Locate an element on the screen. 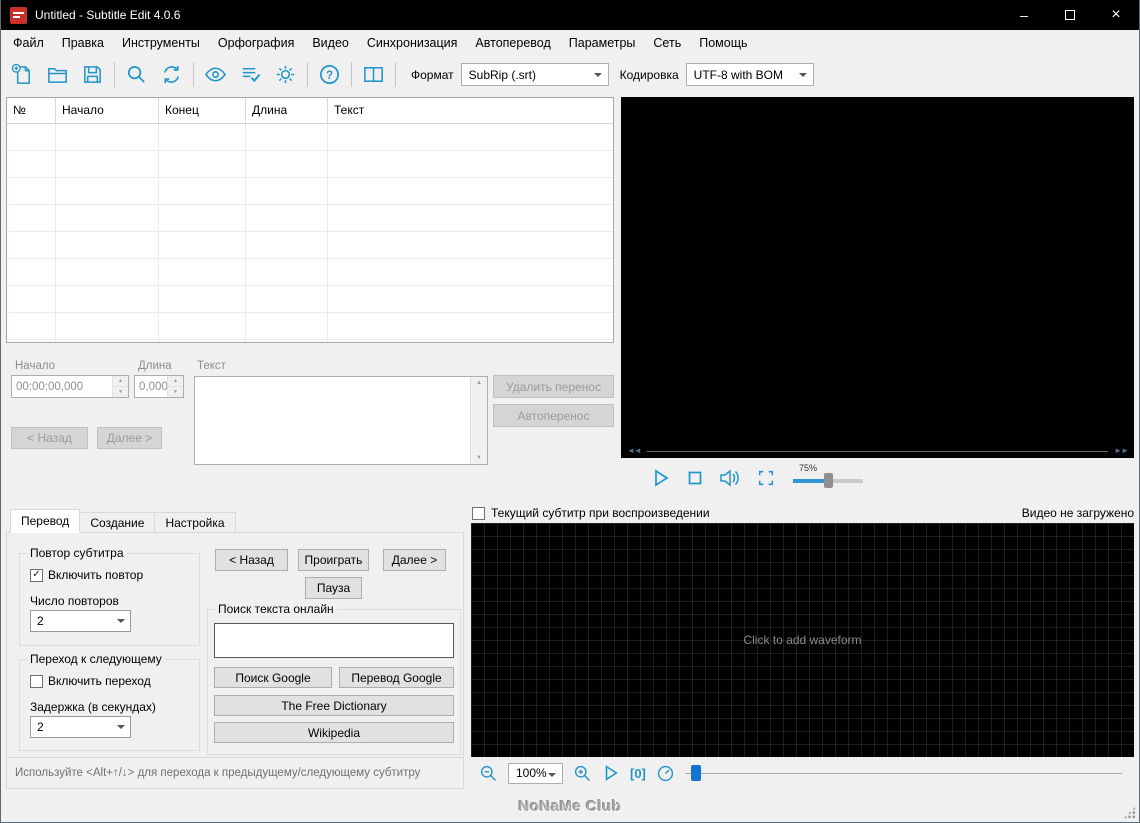  remove-linebreak-button: Удалить перенос is located at coordinates (553, 386).